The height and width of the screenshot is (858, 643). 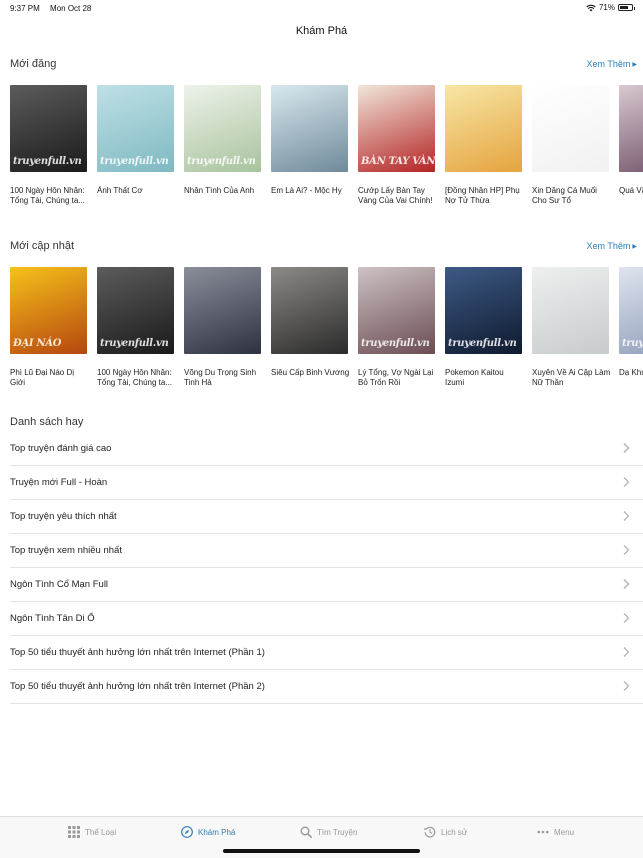 I want to click on list-item: Truyện mới Full - Hoàn, so click(x=326, y=483).